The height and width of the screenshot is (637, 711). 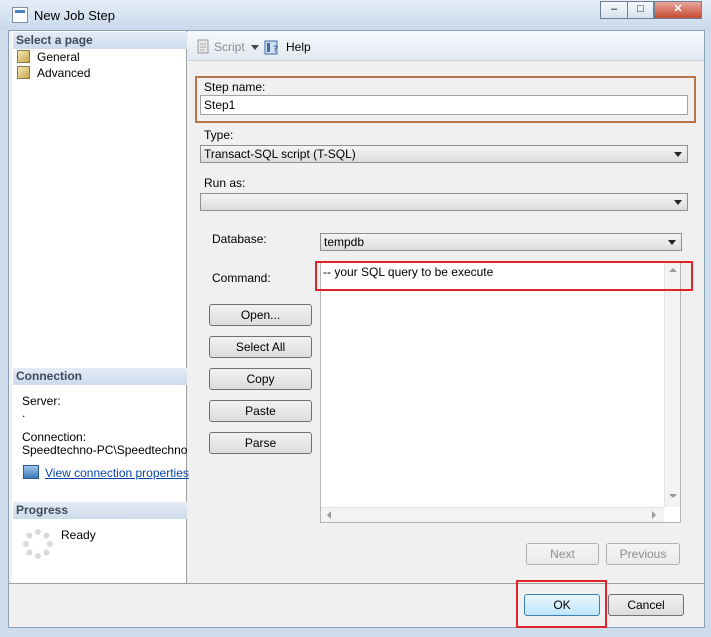 I want to click on page-label: Advanced, so click(x=64, y=73).